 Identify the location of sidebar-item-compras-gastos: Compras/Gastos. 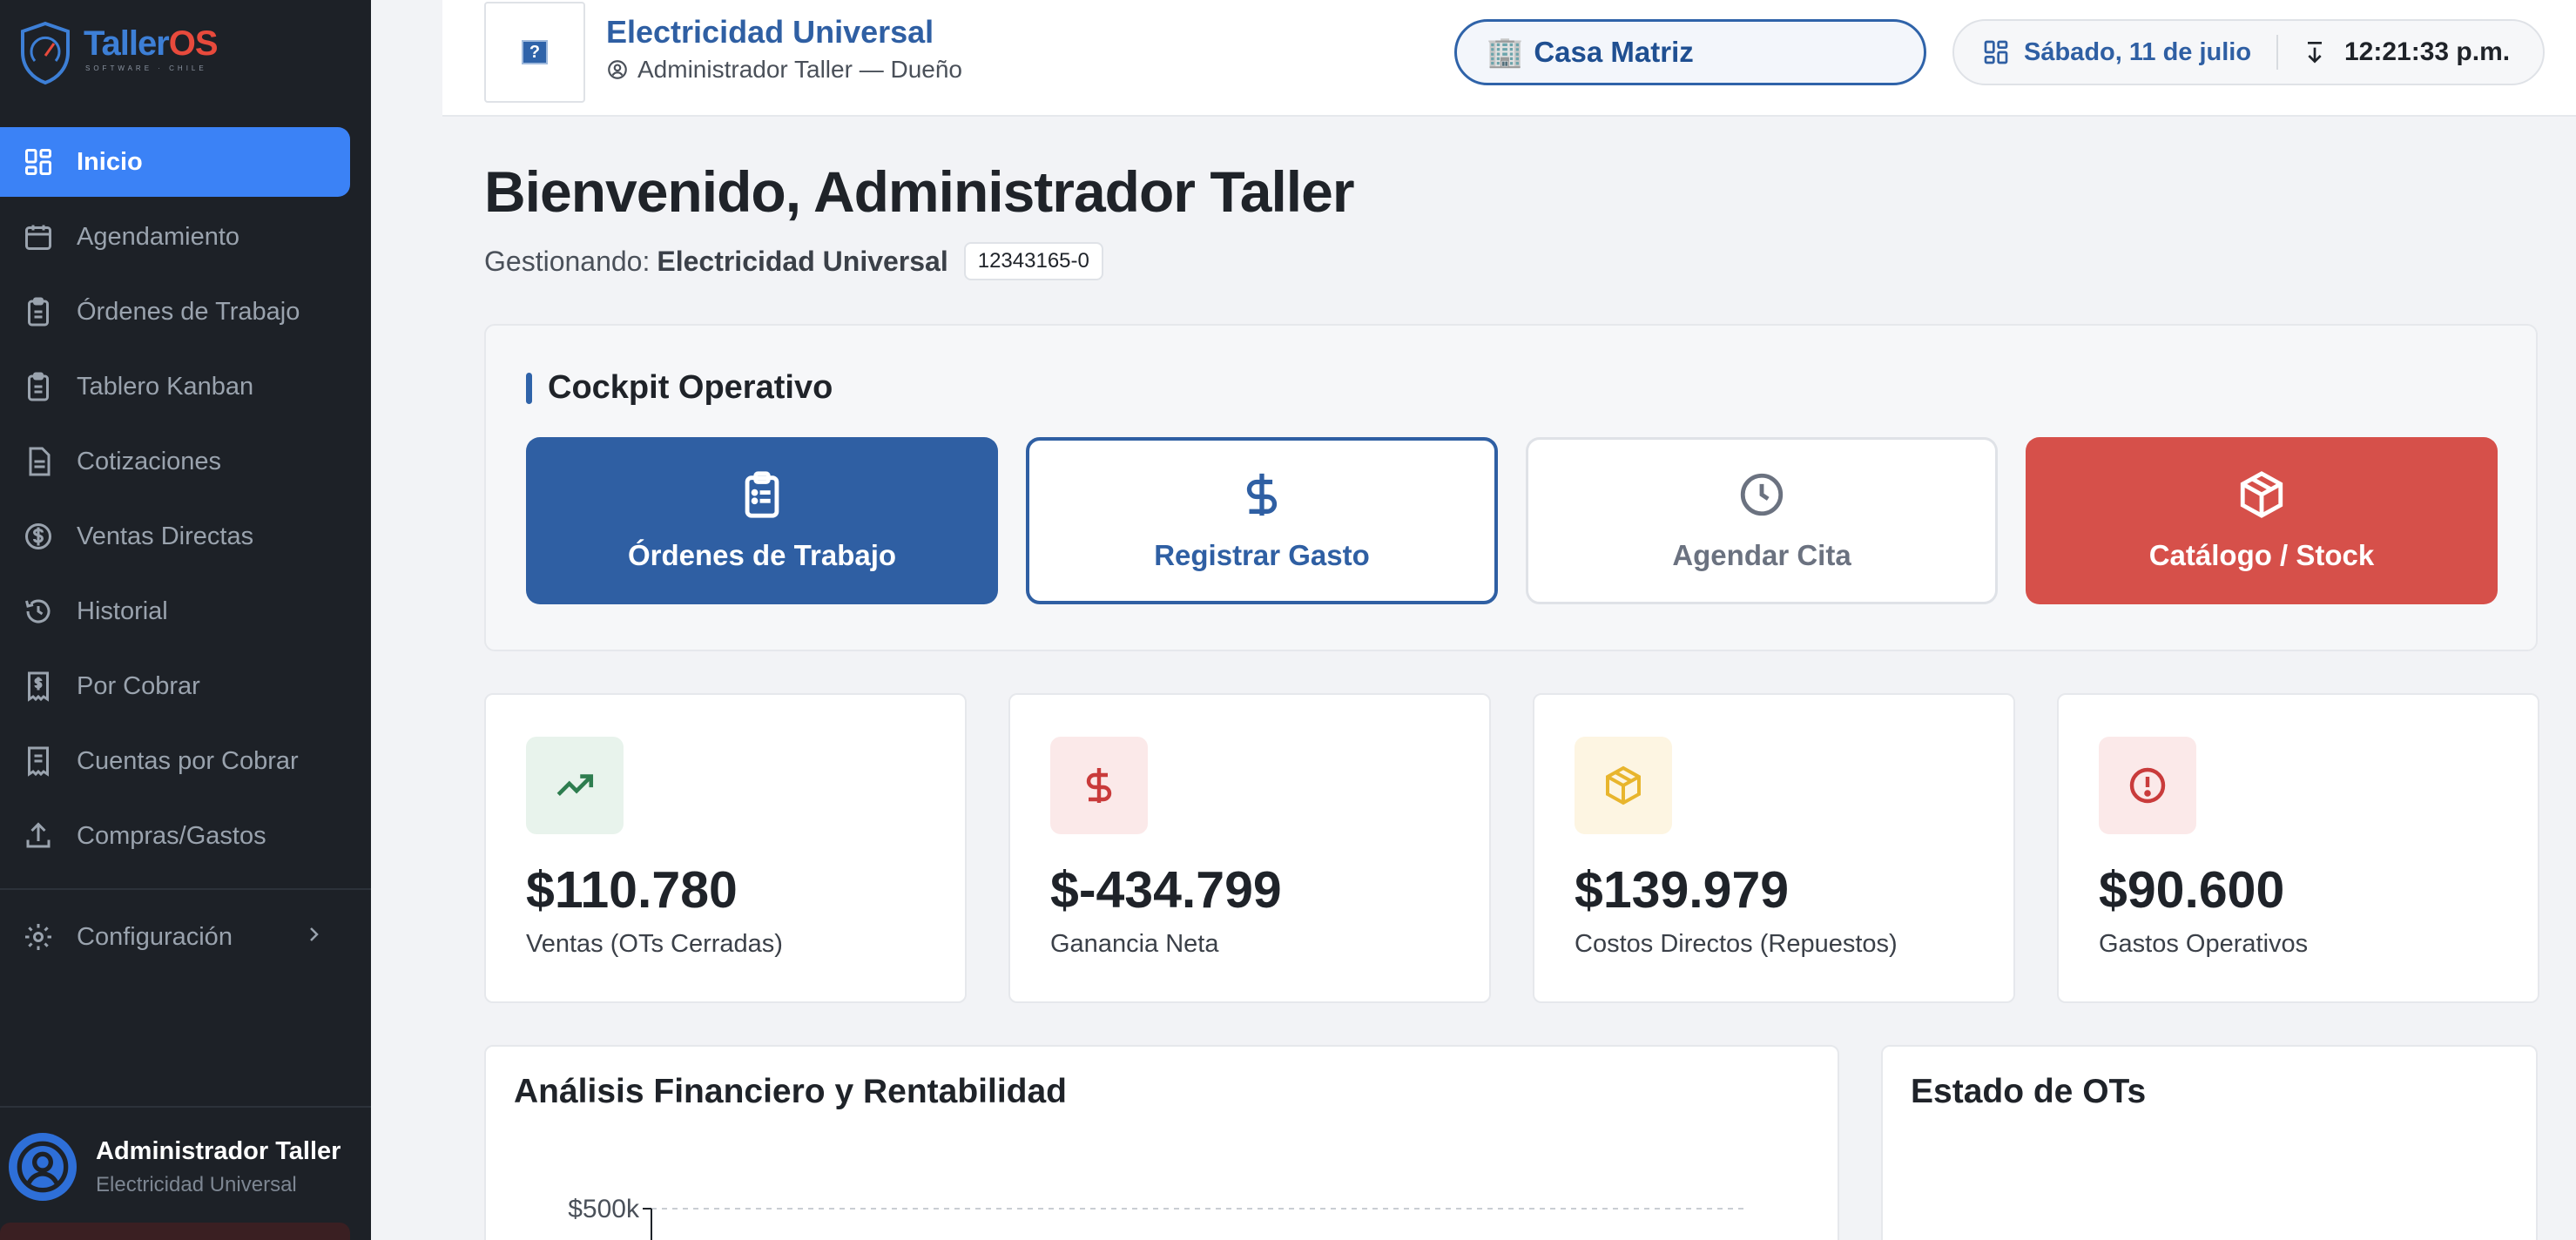
(175, 836).